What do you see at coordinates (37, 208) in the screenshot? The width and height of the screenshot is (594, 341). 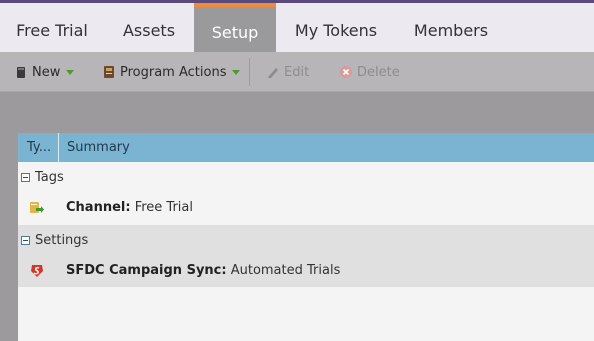 I see `channel-tag-icon` at bounding box center [37, 208].